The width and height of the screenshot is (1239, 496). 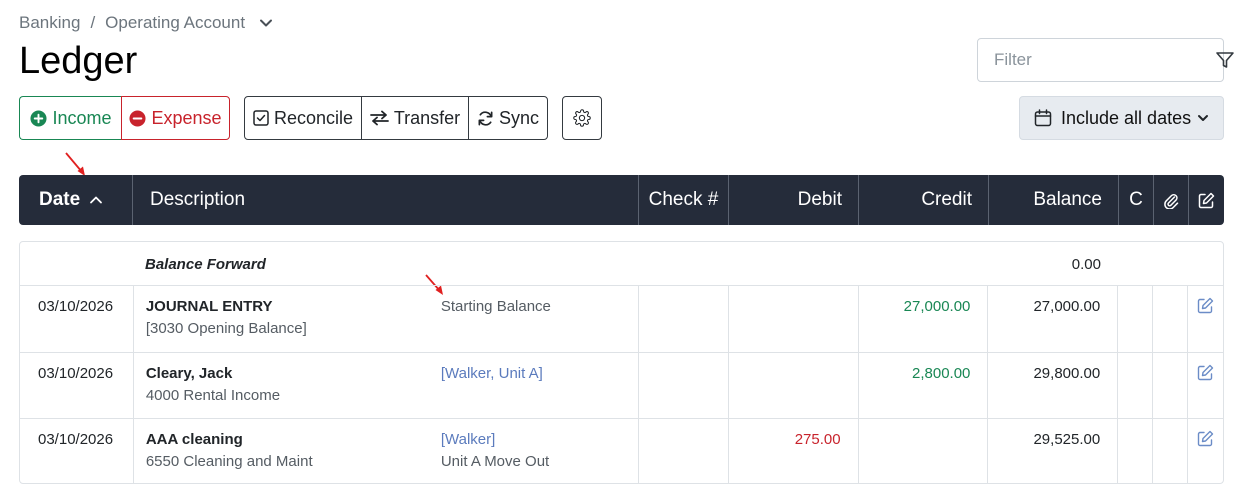 I want to click on row-payee: Cleary, Jack, so click(x=189, y=373).